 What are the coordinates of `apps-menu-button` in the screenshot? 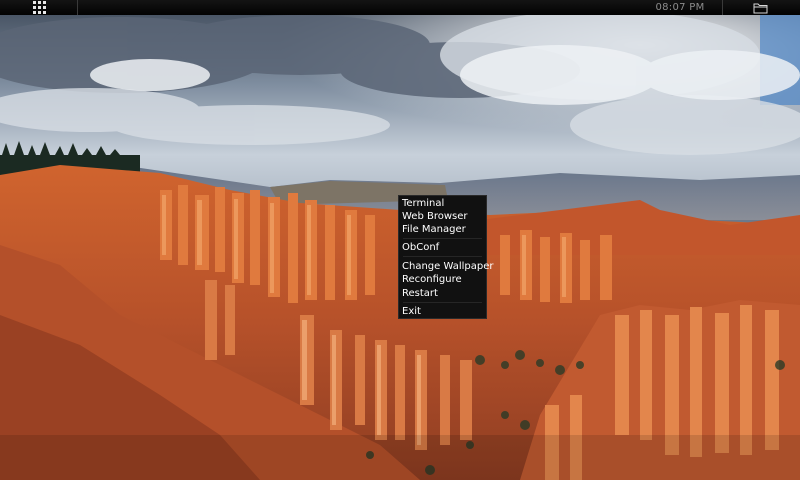 It's located at (39, 7).